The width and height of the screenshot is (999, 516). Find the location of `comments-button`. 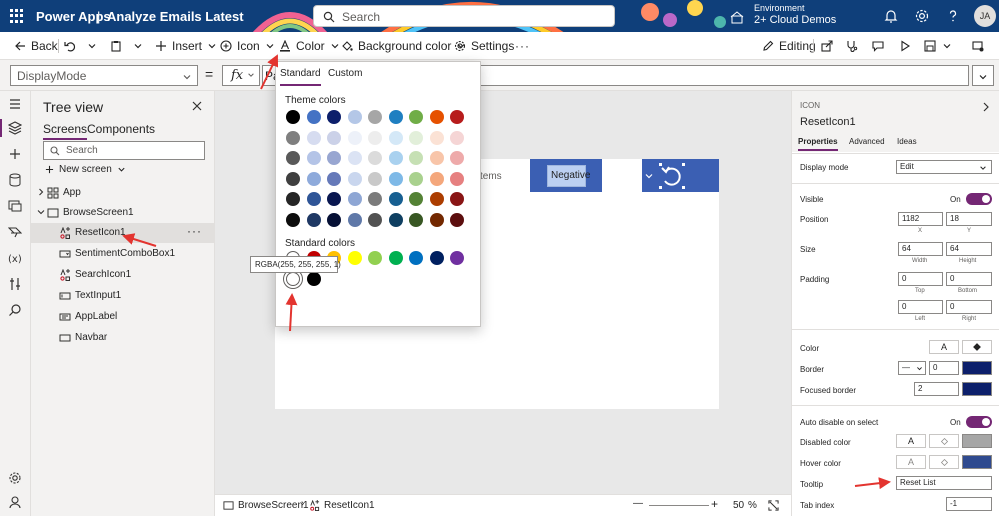

comments-button is located at coordinates (878, 46).